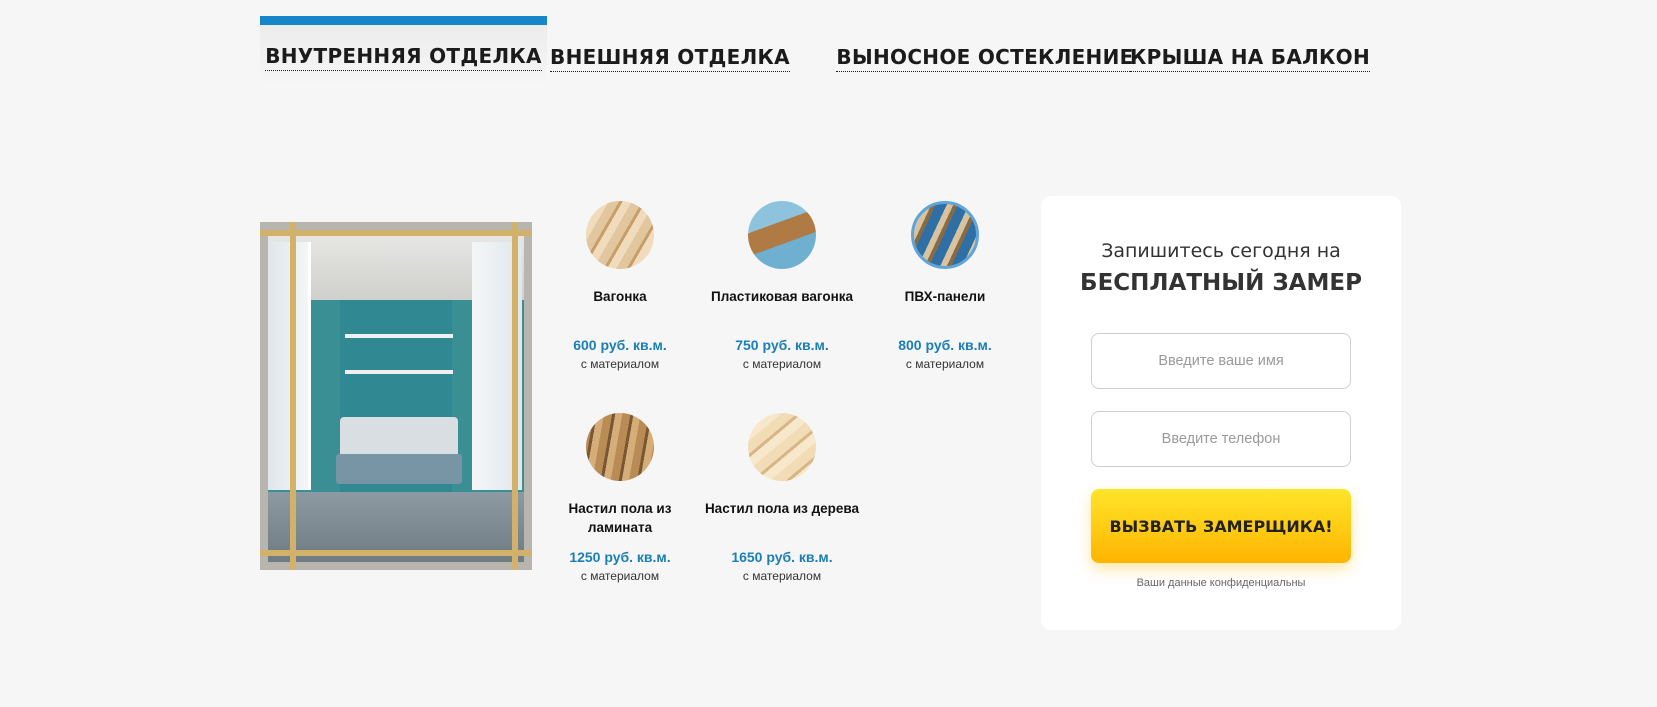 The image size is (1657, 707). I want to click on balcony-interior-image, so click(396, 396).